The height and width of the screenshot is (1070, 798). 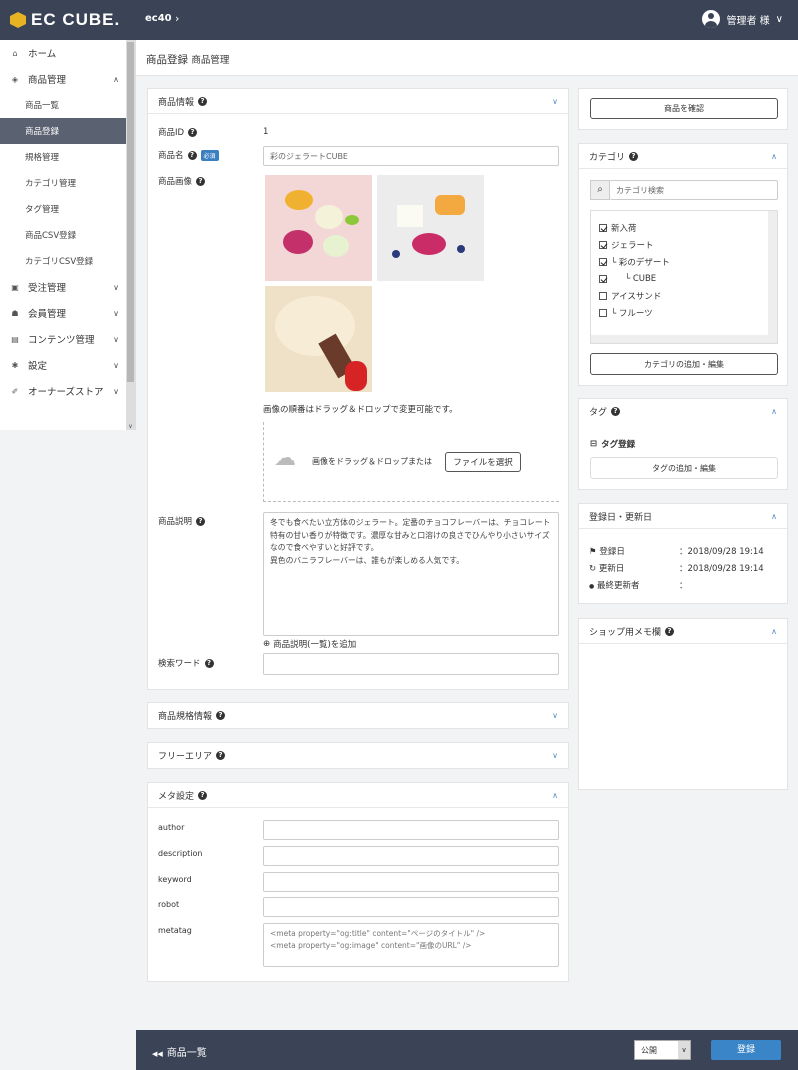 What do you see at coordinates (684, 108) in the screenshot?
I see `preview-product-button: 商品を確認` at bounding box center [684, 108].